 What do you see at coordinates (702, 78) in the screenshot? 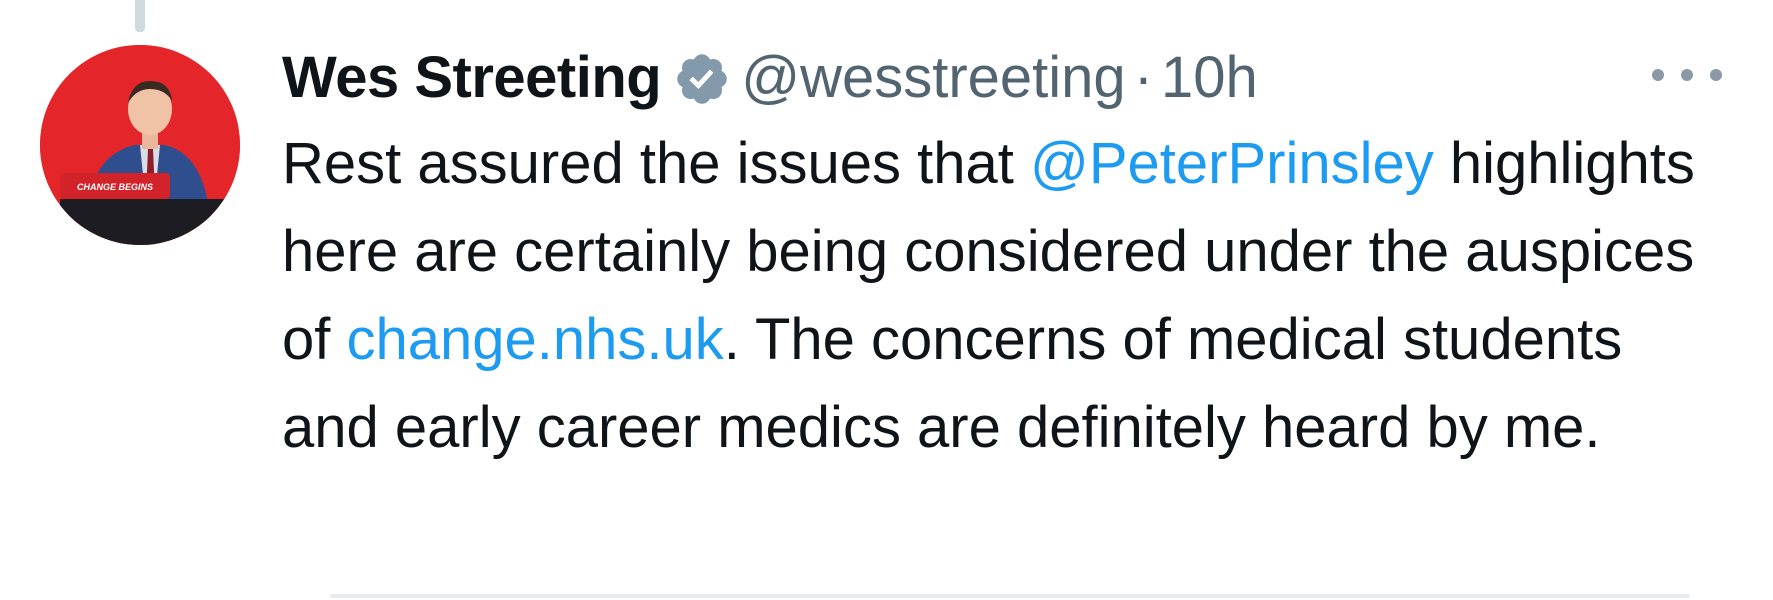
I see `verified-badge-icon` at bounding box center [702, 78].